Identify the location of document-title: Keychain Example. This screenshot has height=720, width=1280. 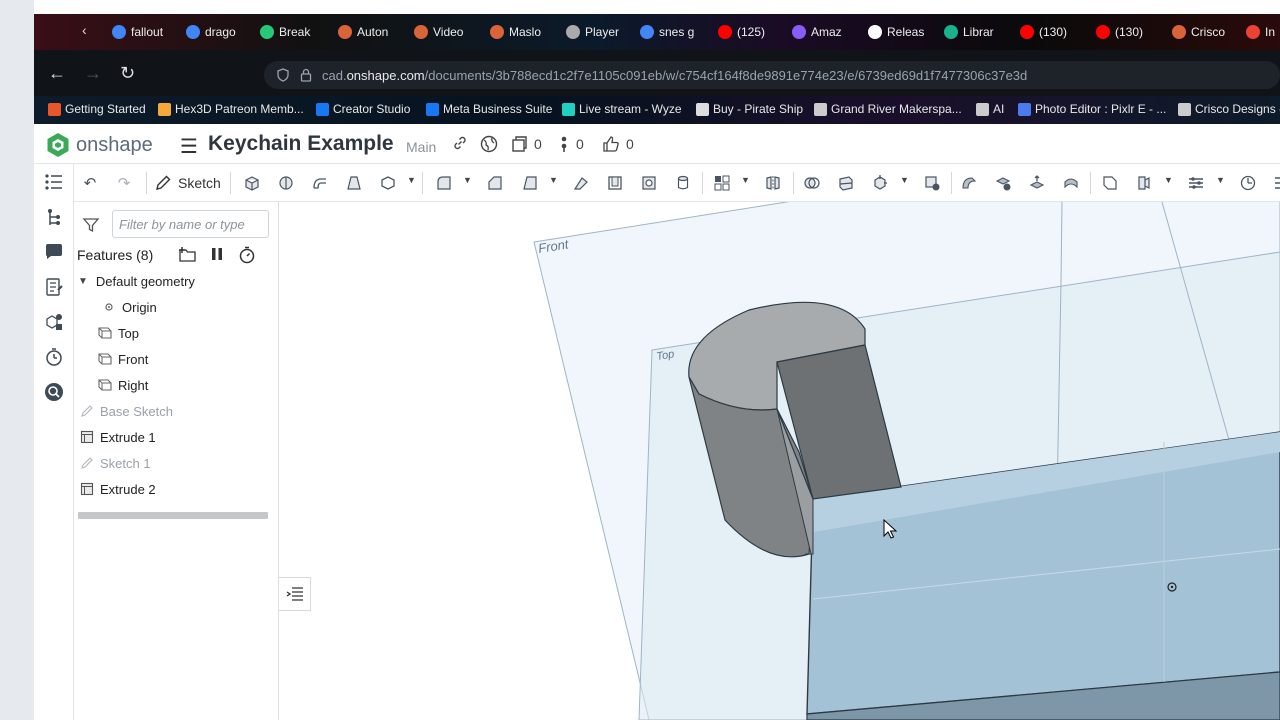
(301, 144).